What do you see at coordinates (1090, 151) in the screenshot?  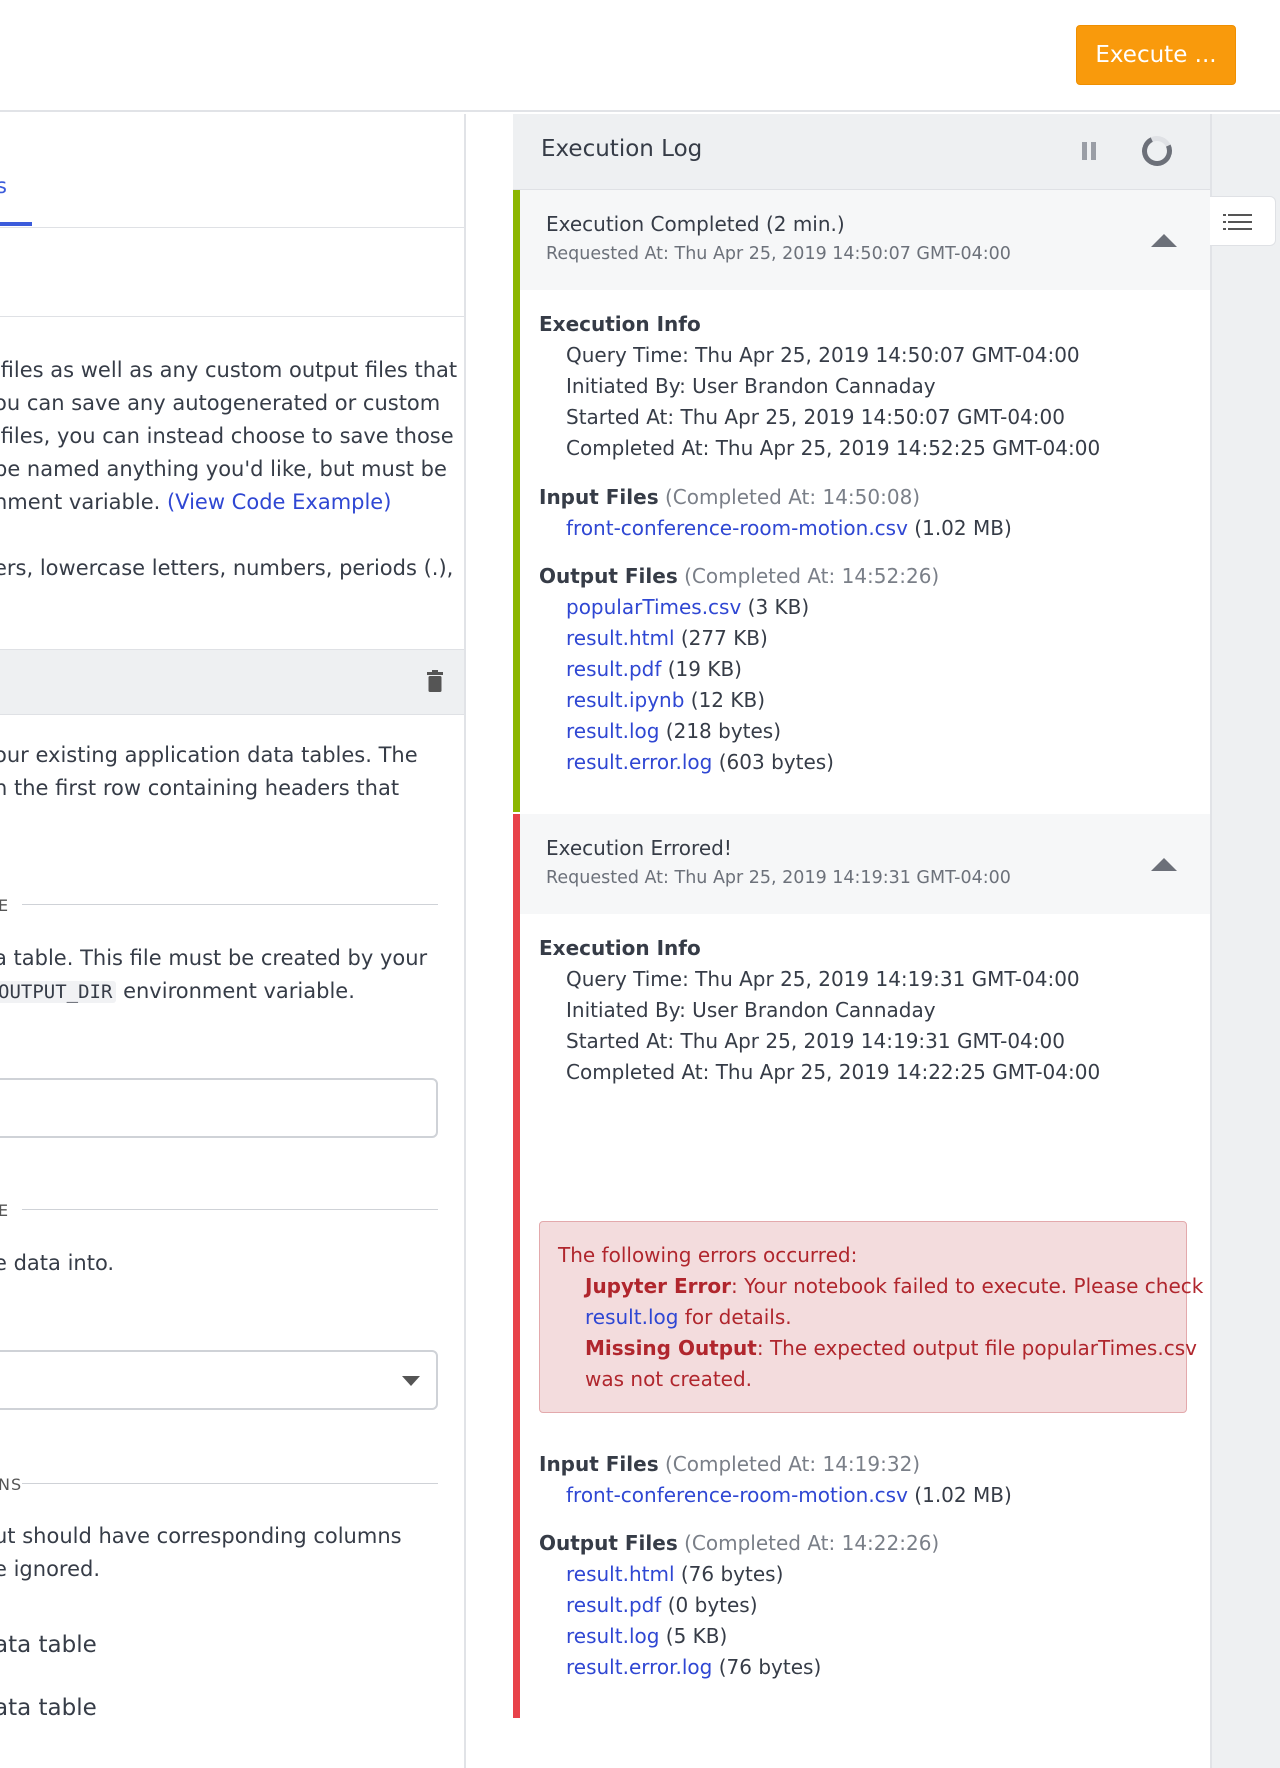 I see `pause-icon` at bounding box center [1090, 151].